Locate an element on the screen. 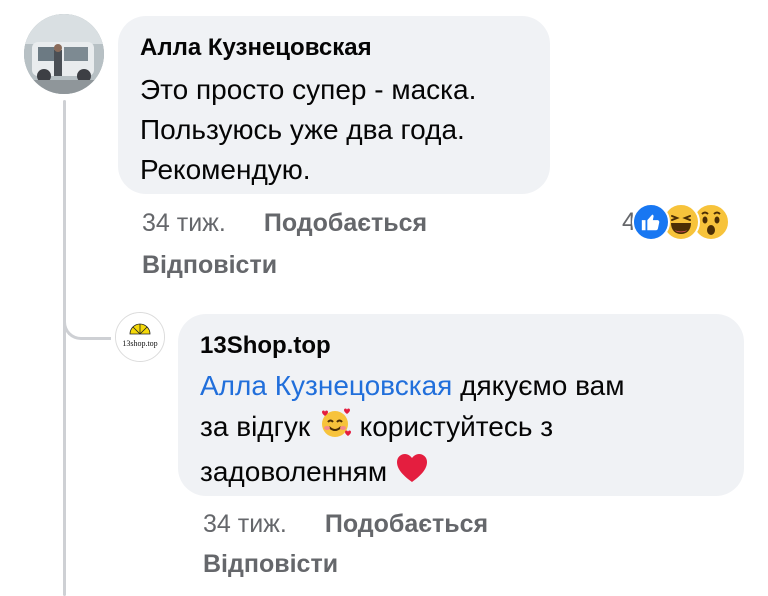 The width and height of the screenshot is (768, 596). logo-text: 13shop.top is located at coordinates (139, 343).